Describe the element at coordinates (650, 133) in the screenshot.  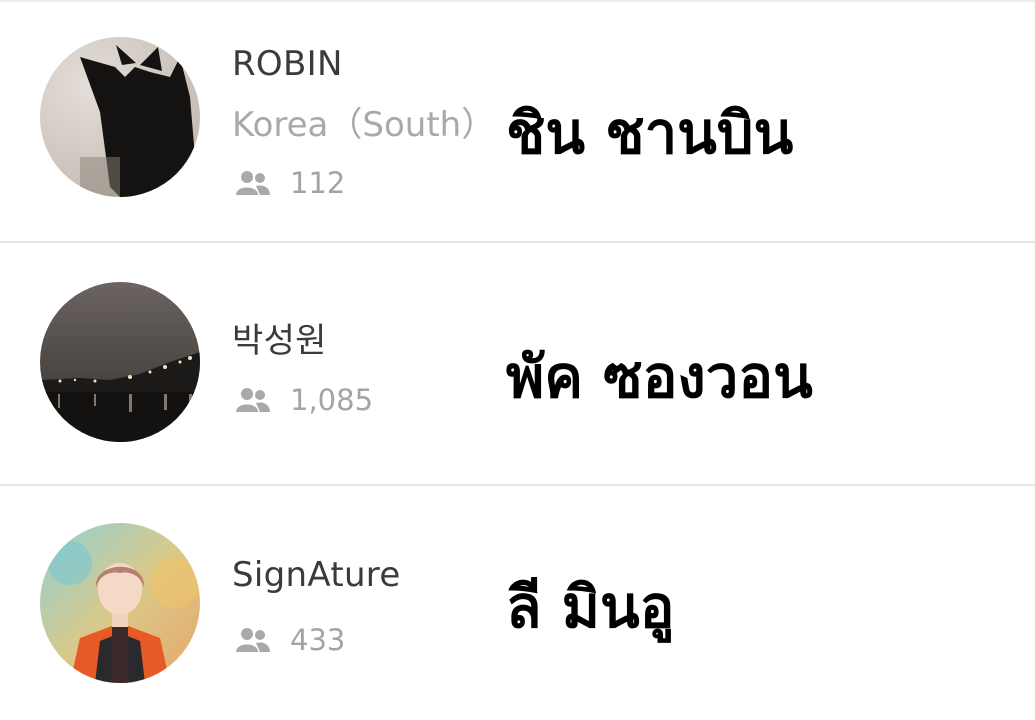
I see `thai-caption: ชิน ชานบิน` at that location.